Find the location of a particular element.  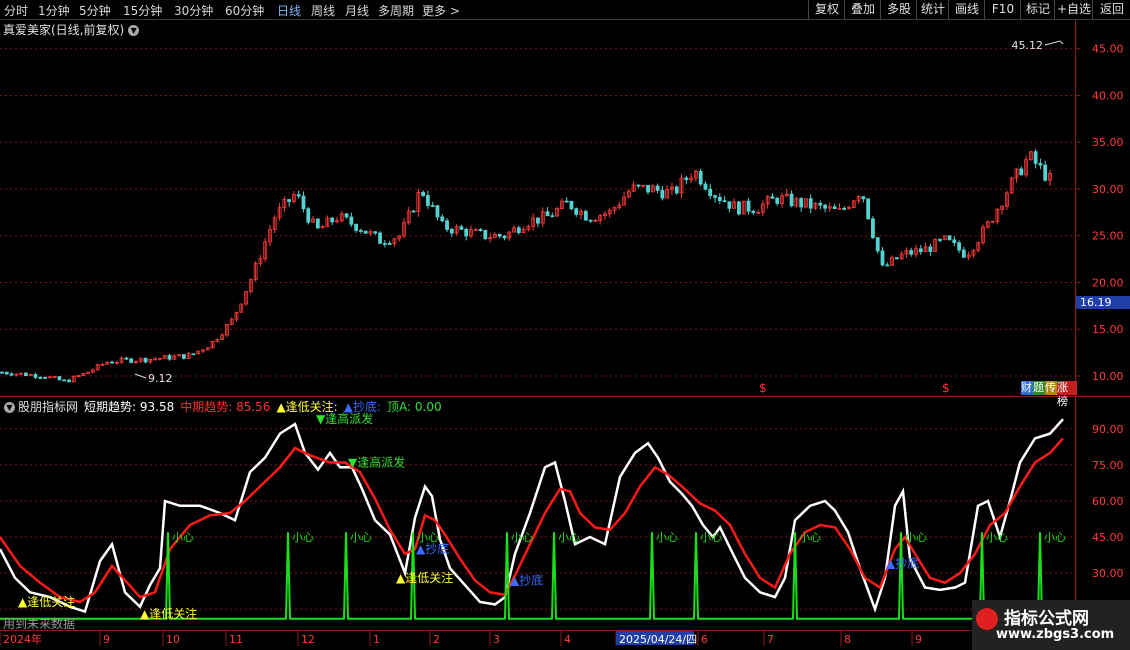

site-logo-icon is located at coordinates (987, 619).